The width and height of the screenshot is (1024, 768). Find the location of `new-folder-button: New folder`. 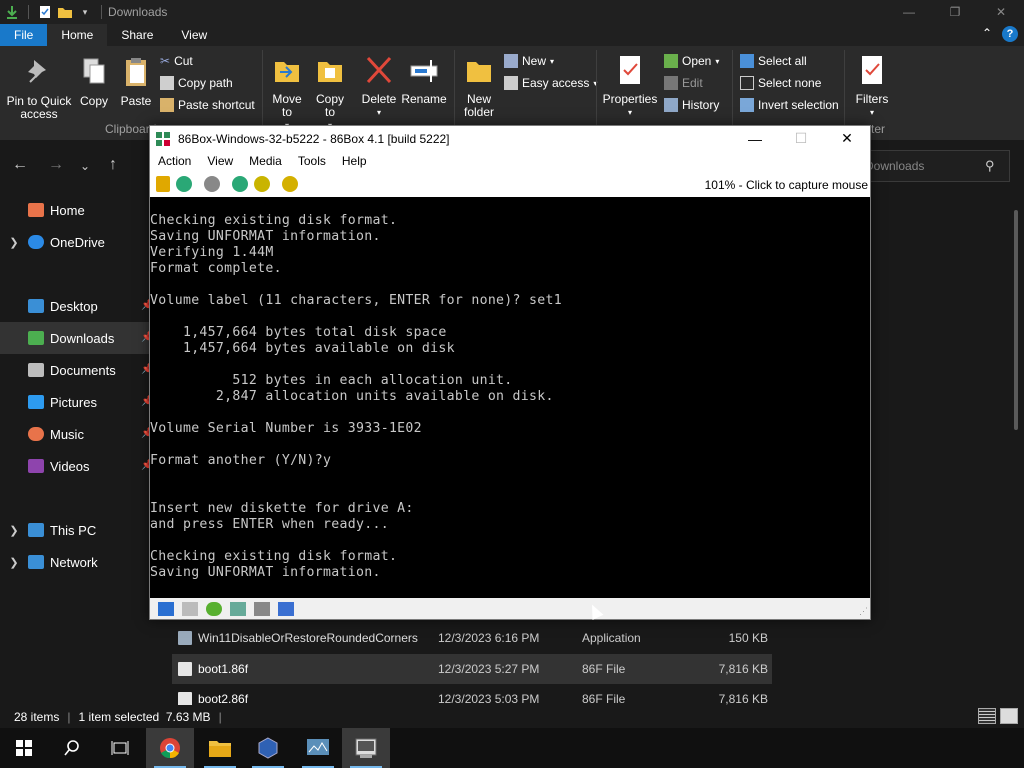

new-folder-button: New folder is located at coordinates (479, 86).